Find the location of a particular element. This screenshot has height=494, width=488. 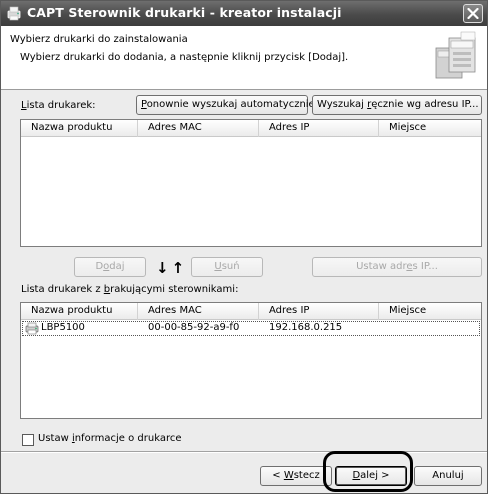

table-row: LBP5100 00-00-85-92-a9-f0 192.168.0.215 is located at coordinates (251, 328).